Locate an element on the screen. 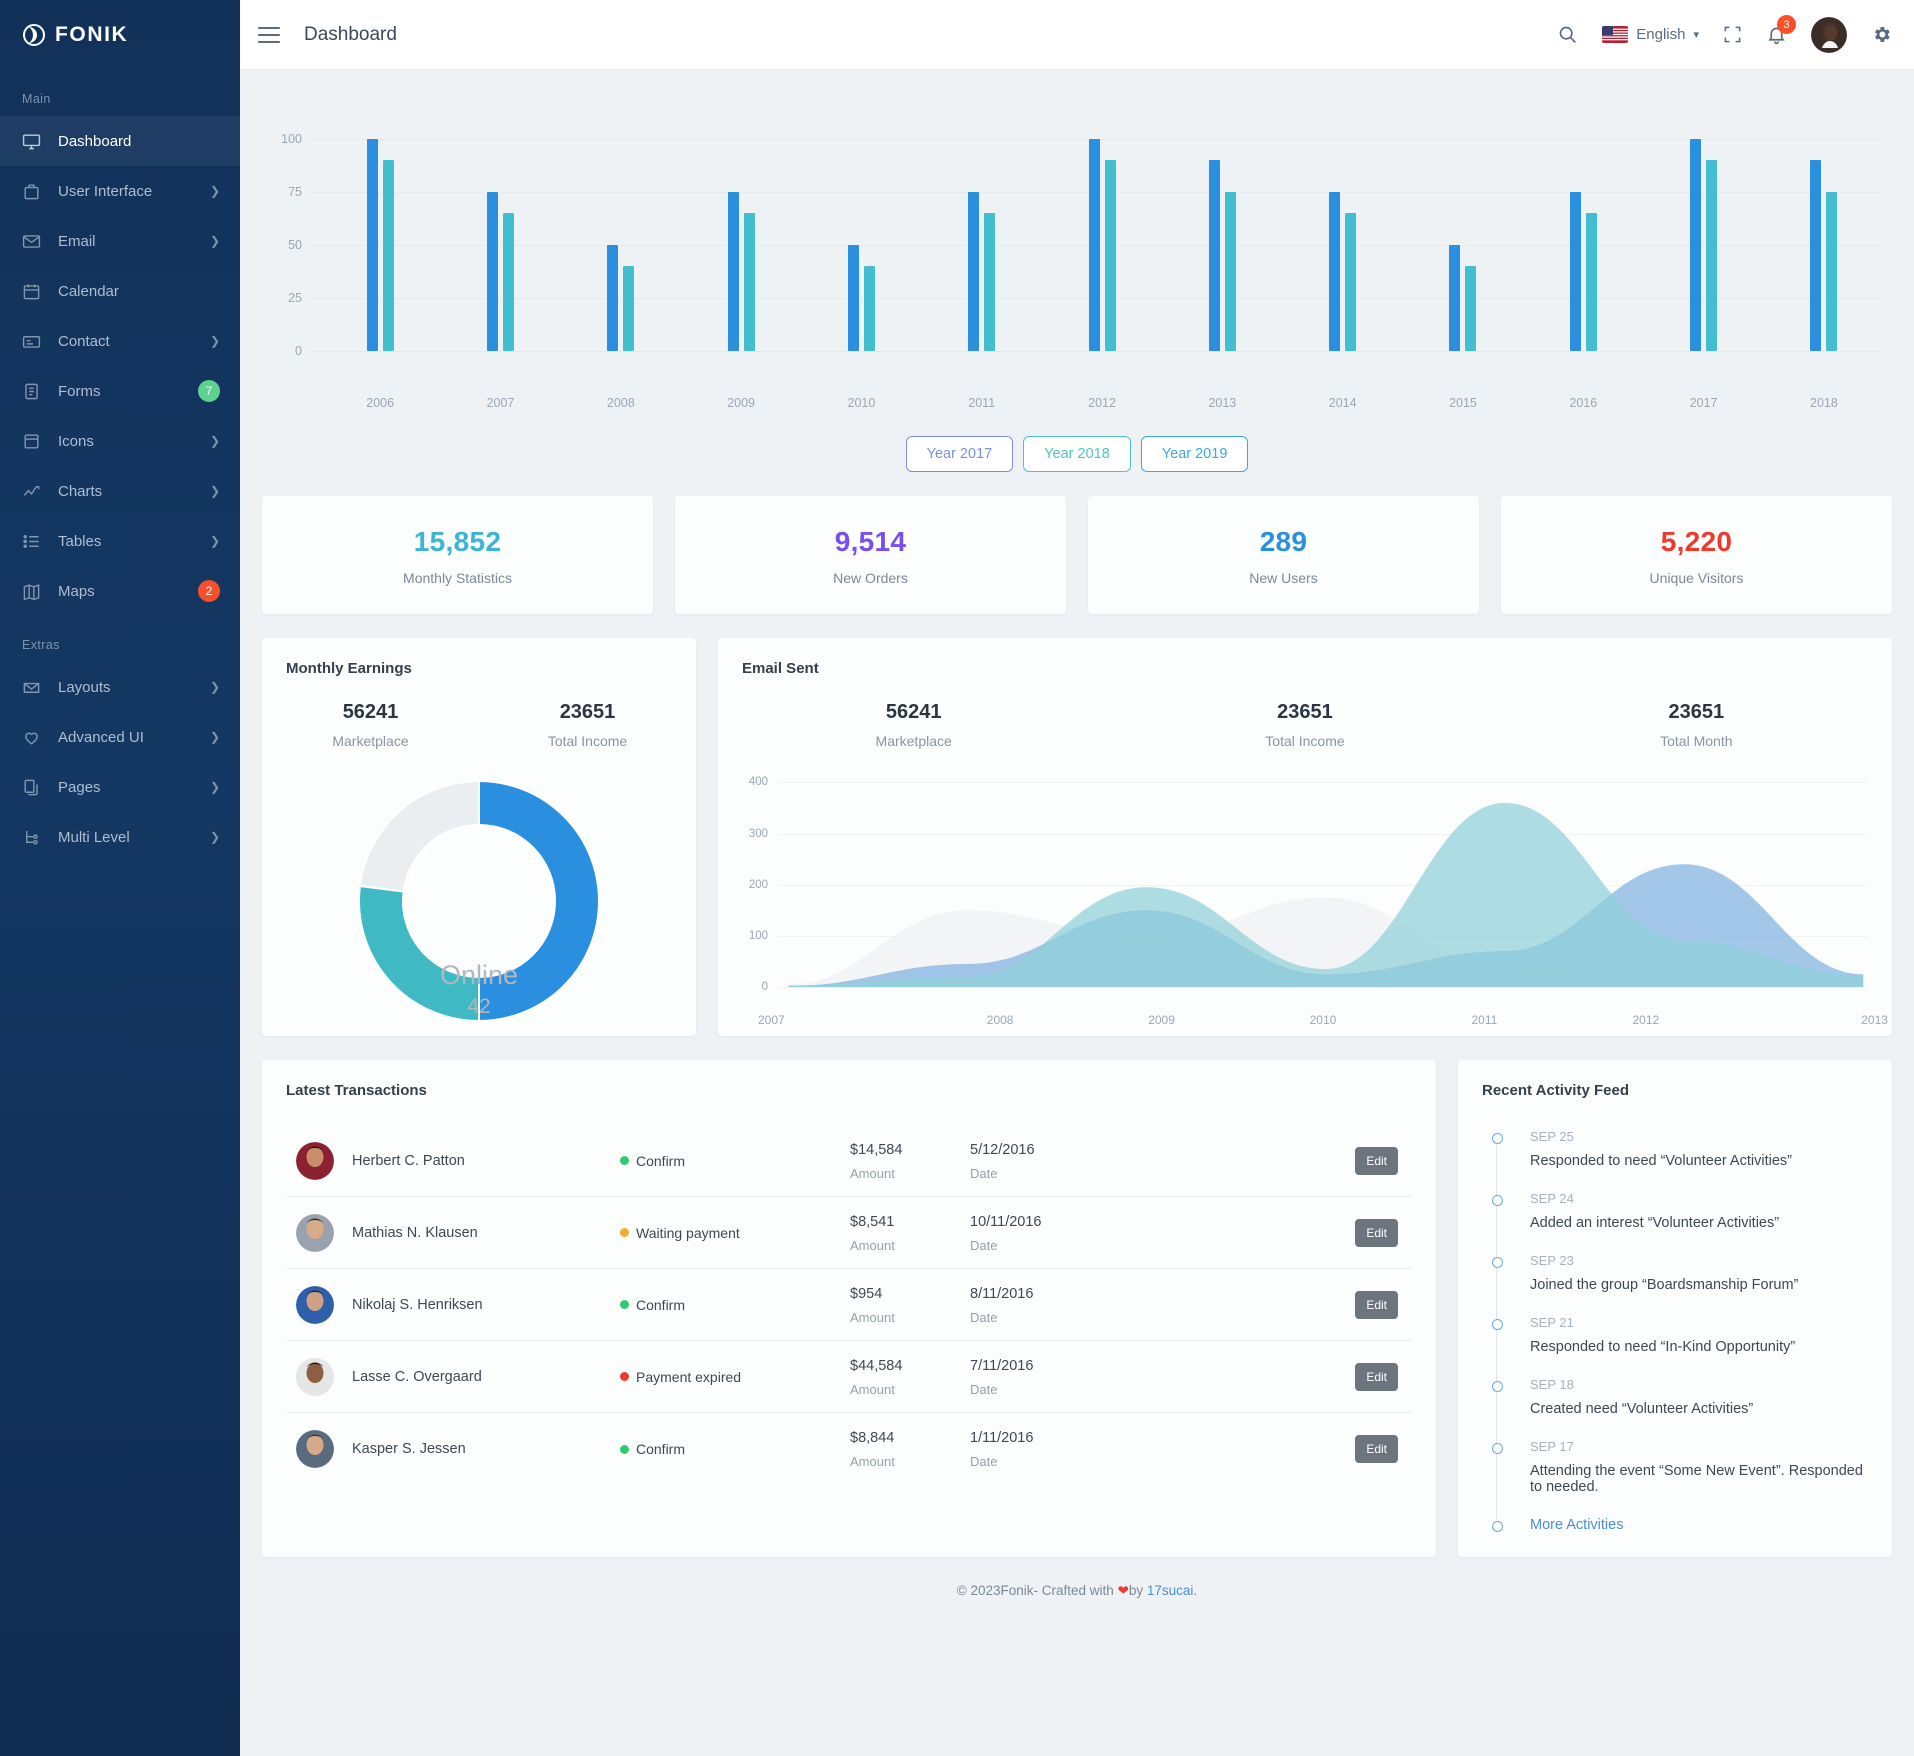 The image size is (1914, 1756). x-axis-tick: 2008 is located at coordinates (620, 403).